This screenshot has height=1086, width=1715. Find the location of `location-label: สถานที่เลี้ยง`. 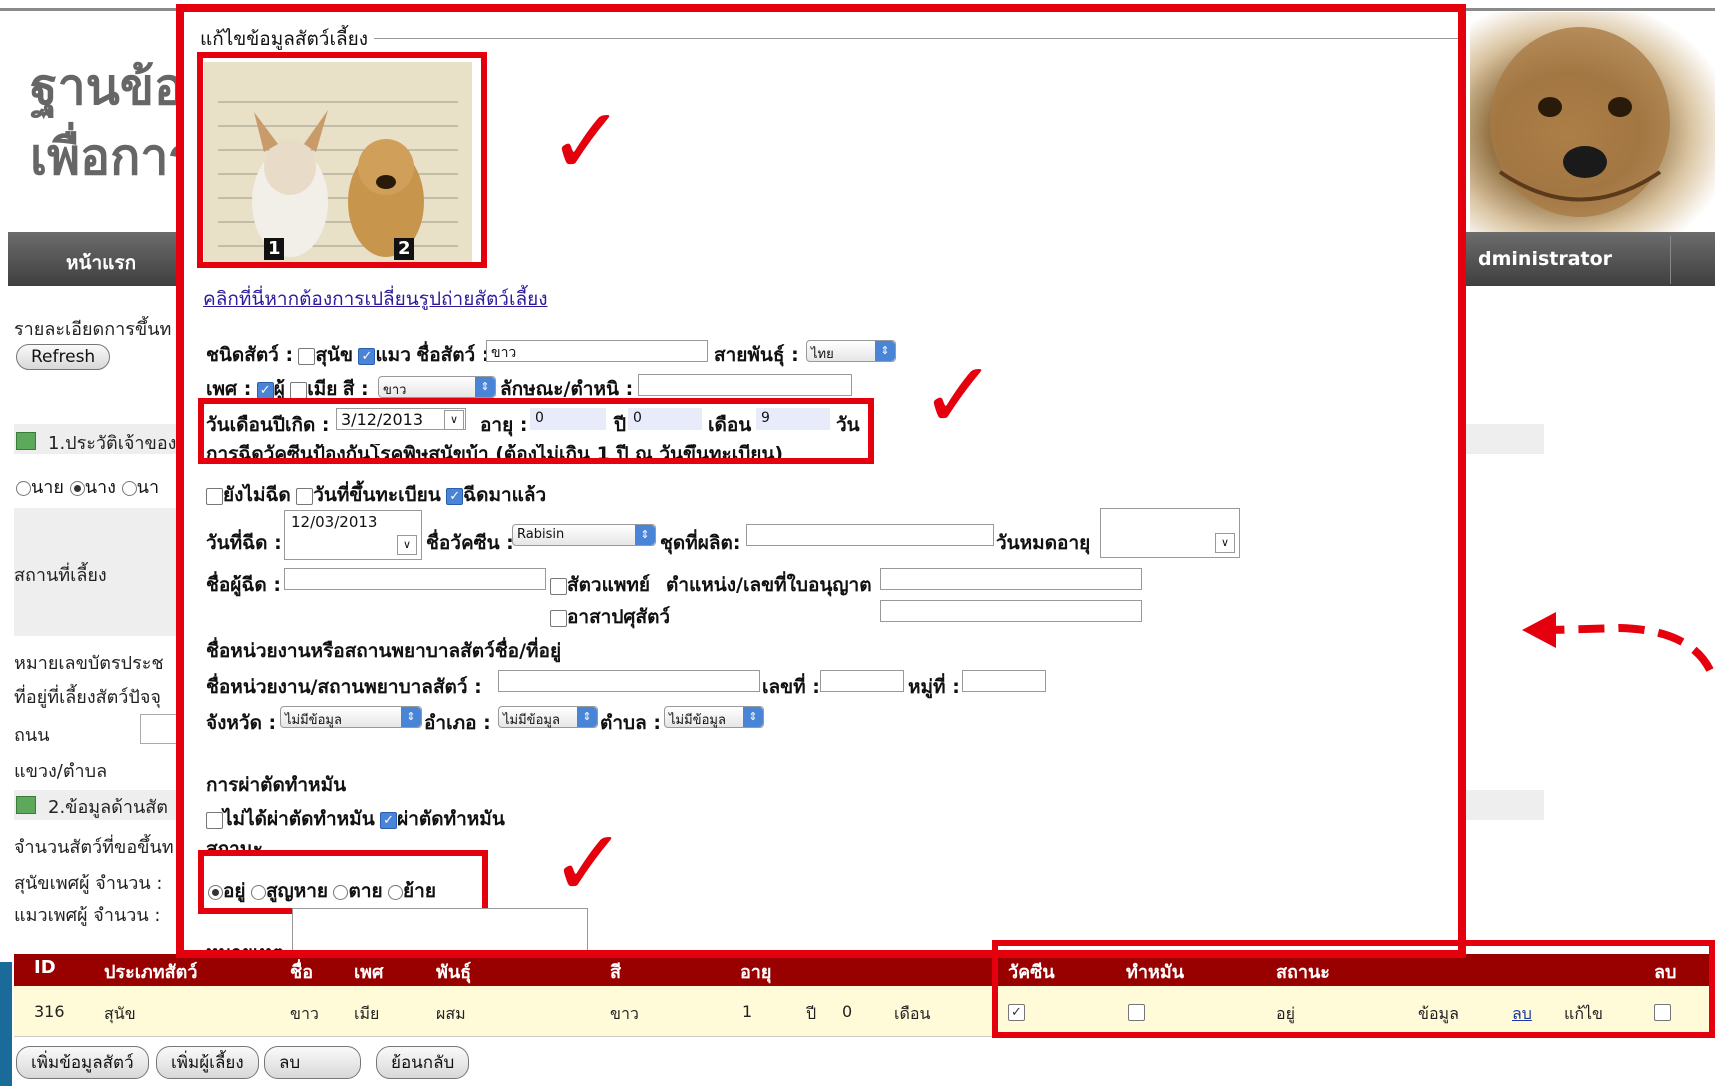

location-label: สถานที่เลี้ยง is located at coordinates (60, 575).